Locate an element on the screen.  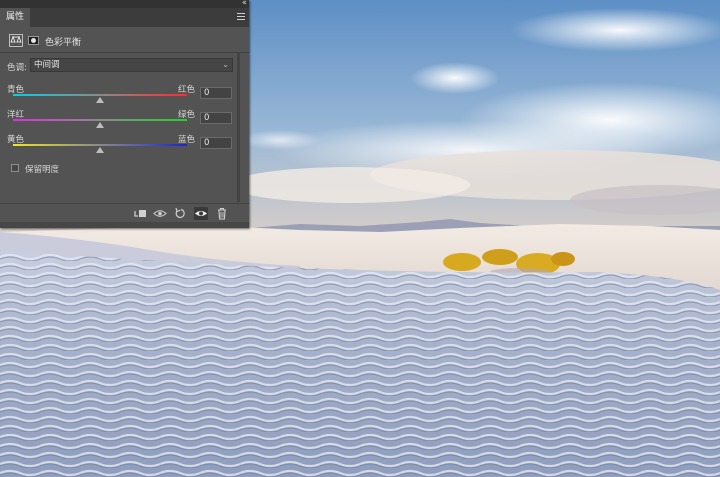
panel-menu-icon is located at coordinates (241, 16).